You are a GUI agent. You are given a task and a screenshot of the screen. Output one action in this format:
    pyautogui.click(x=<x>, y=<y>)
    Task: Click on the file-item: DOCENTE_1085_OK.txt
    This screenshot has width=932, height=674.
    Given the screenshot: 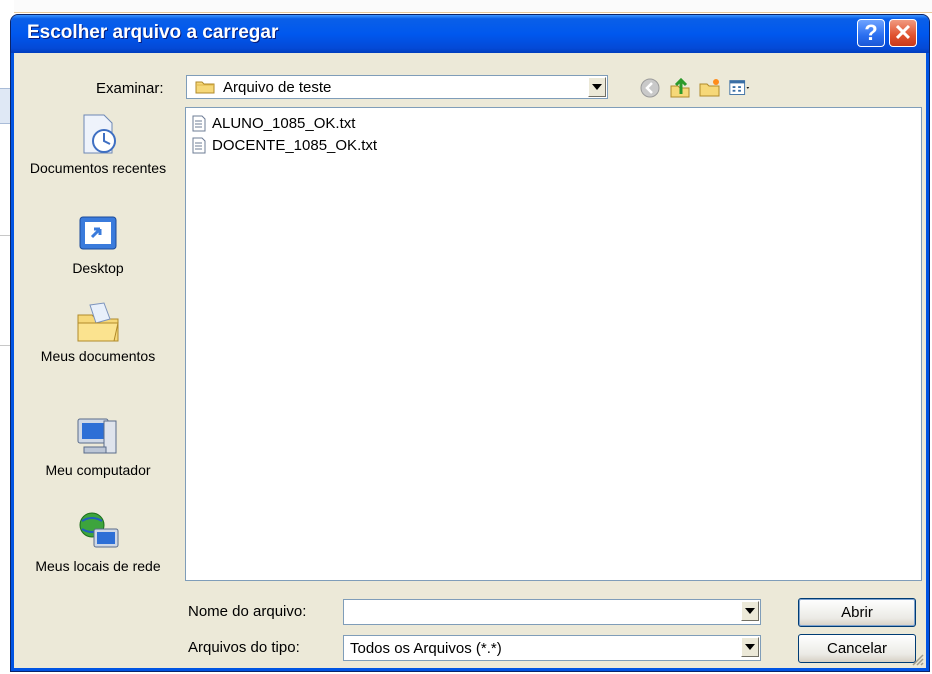 What is the action you would take?
    pyautogui.click(x=284, y=145)
    